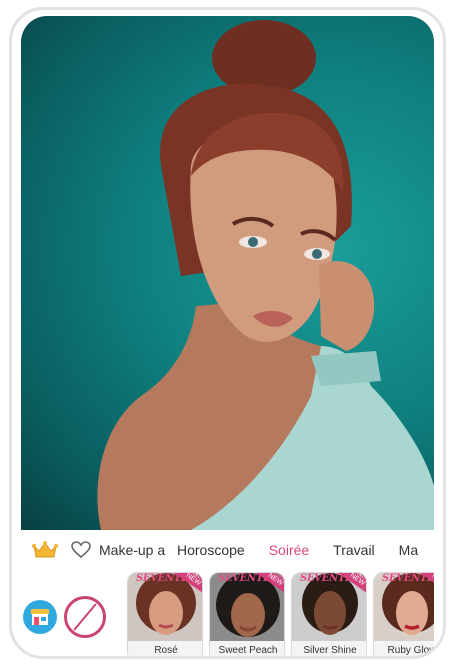  I want to click on look-card-rose: SEVENTEEN NEW Rosé, so click(165, 614).